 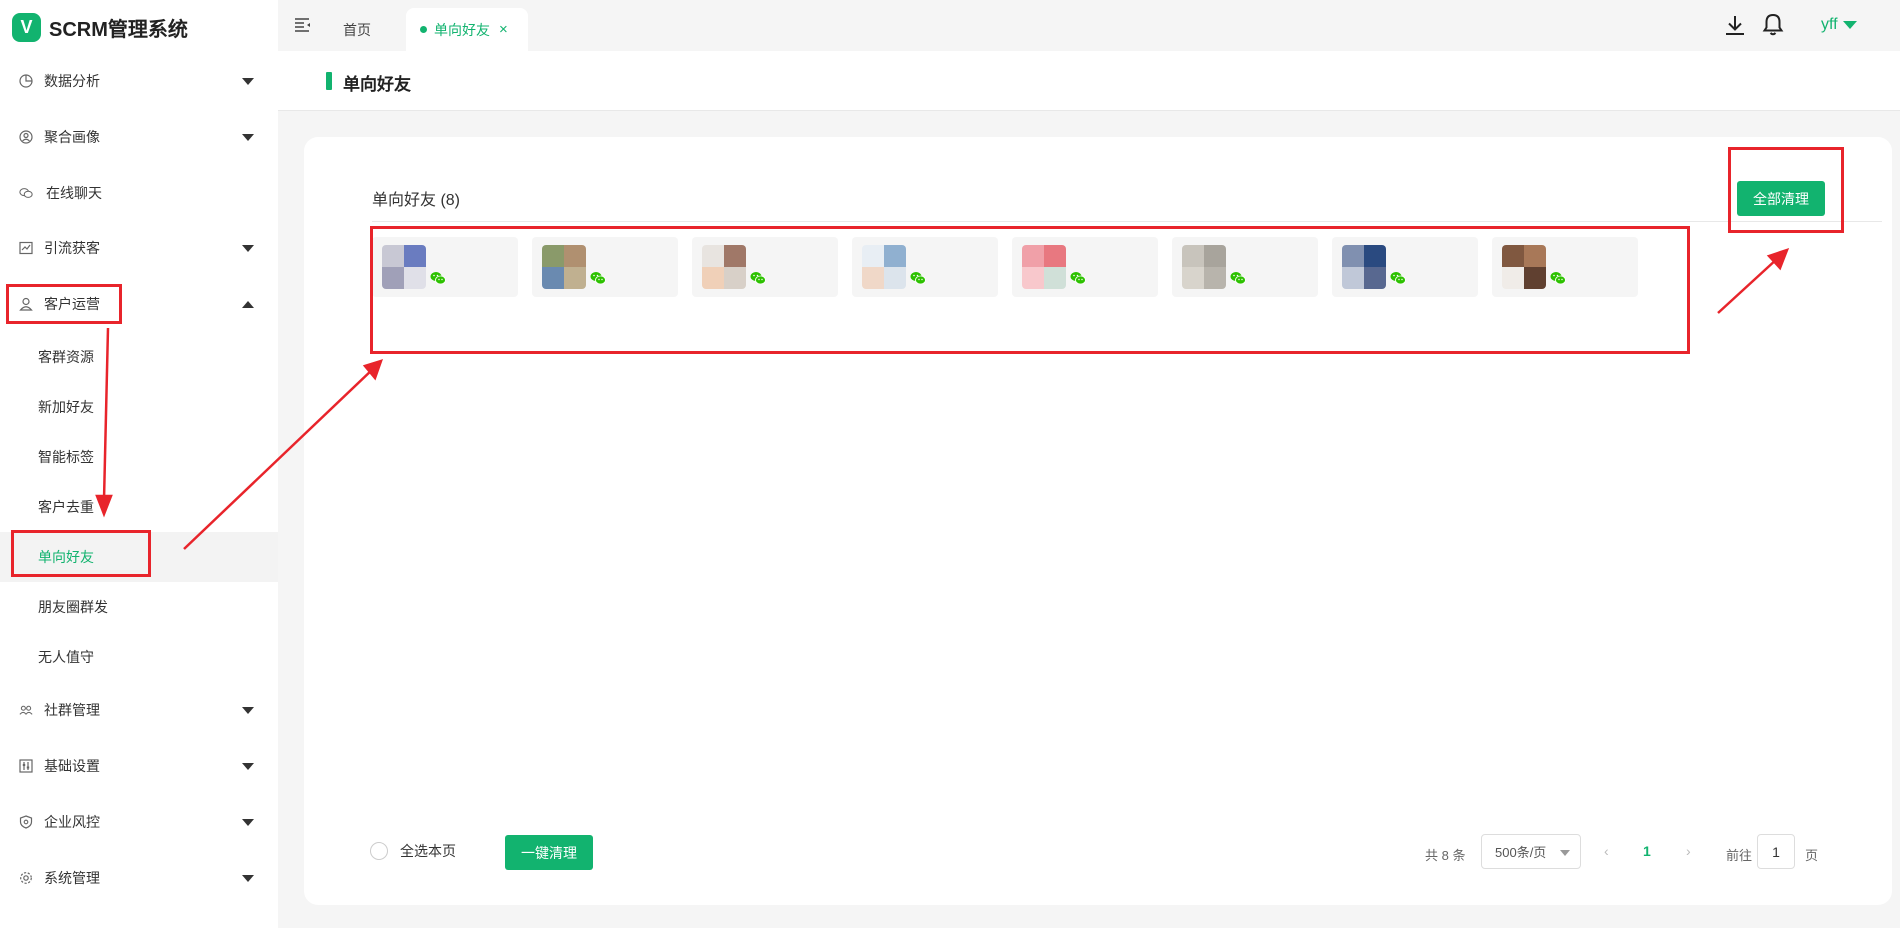 What do you see at coordinates (139, 248) in the screenshot?
I see `sidebar-item-traffic-acquisition: 引流获客` at bounding box center [139, 248].